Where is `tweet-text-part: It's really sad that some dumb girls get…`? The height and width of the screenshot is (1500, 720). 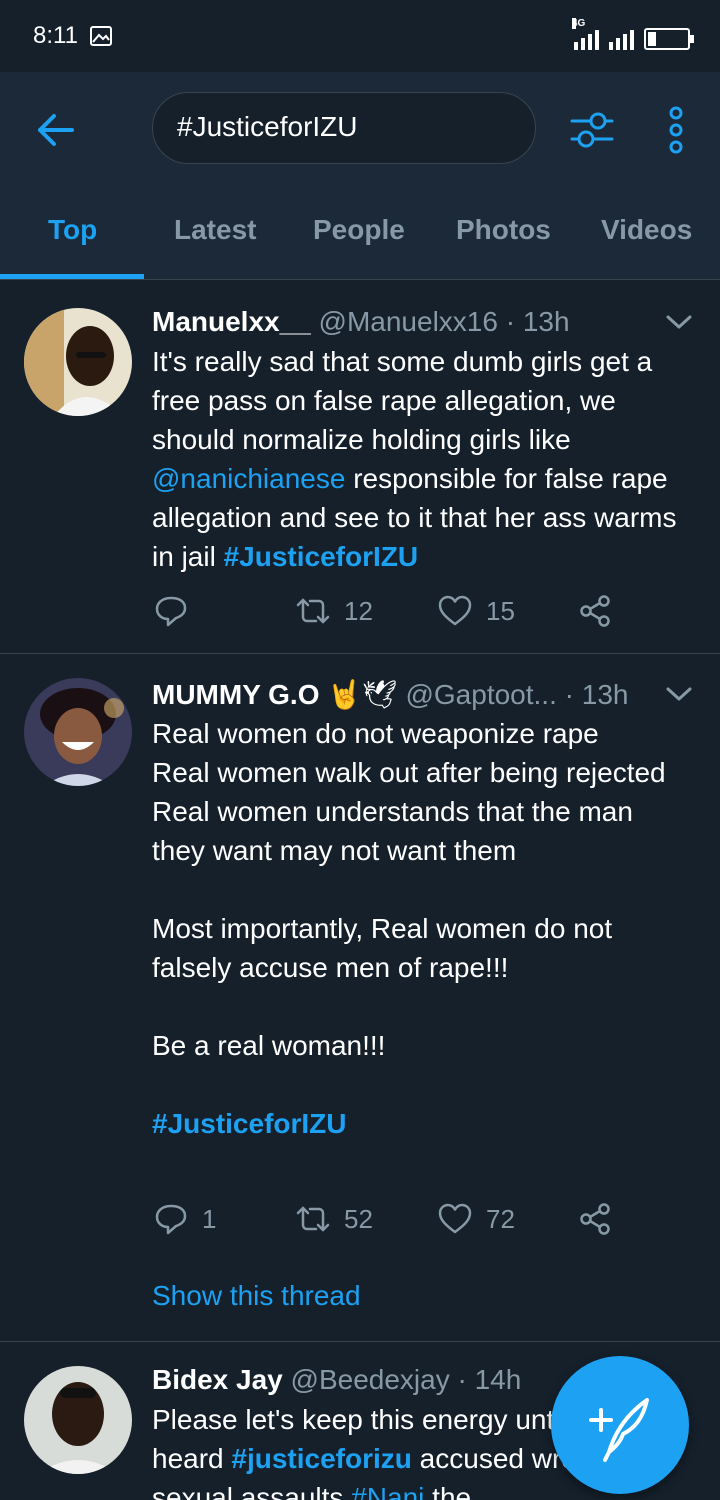 tweet-text-part: It's really sad that some dumb girls get… is located at coordinates (402, 400).